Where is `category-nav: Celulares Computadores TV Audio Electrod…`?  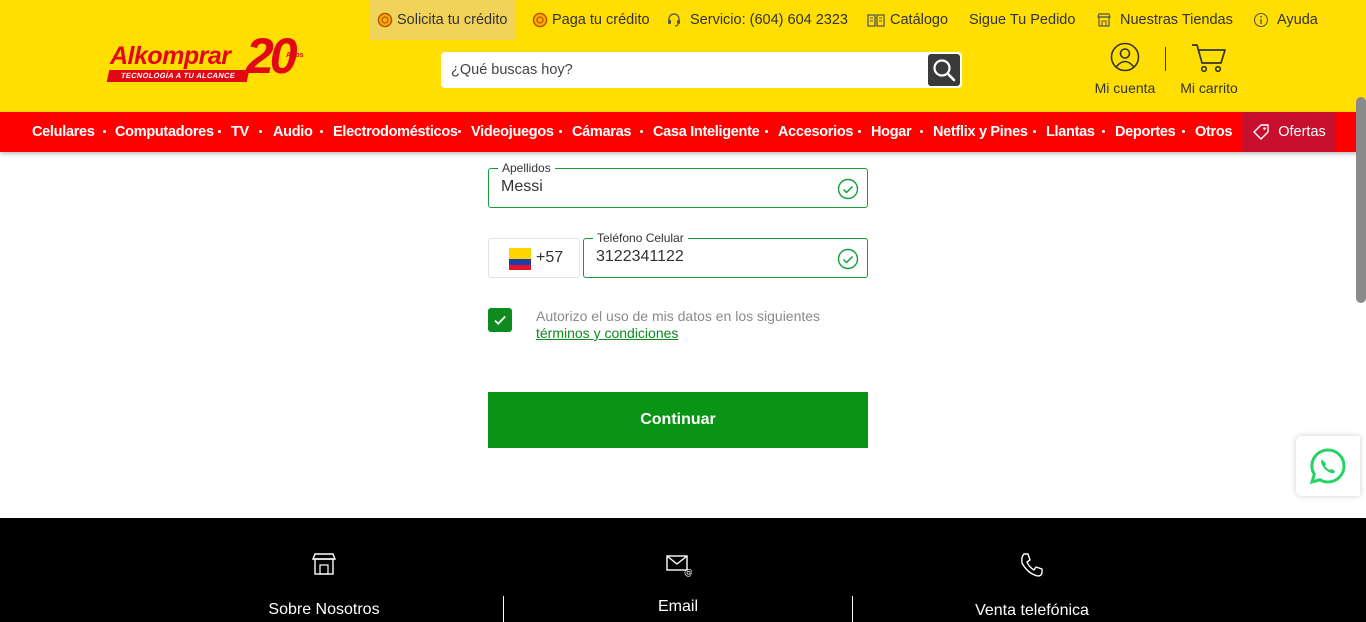
category-nav: Celulares Computadores TV Audio Electrod… is located at coordinates (683, 132).